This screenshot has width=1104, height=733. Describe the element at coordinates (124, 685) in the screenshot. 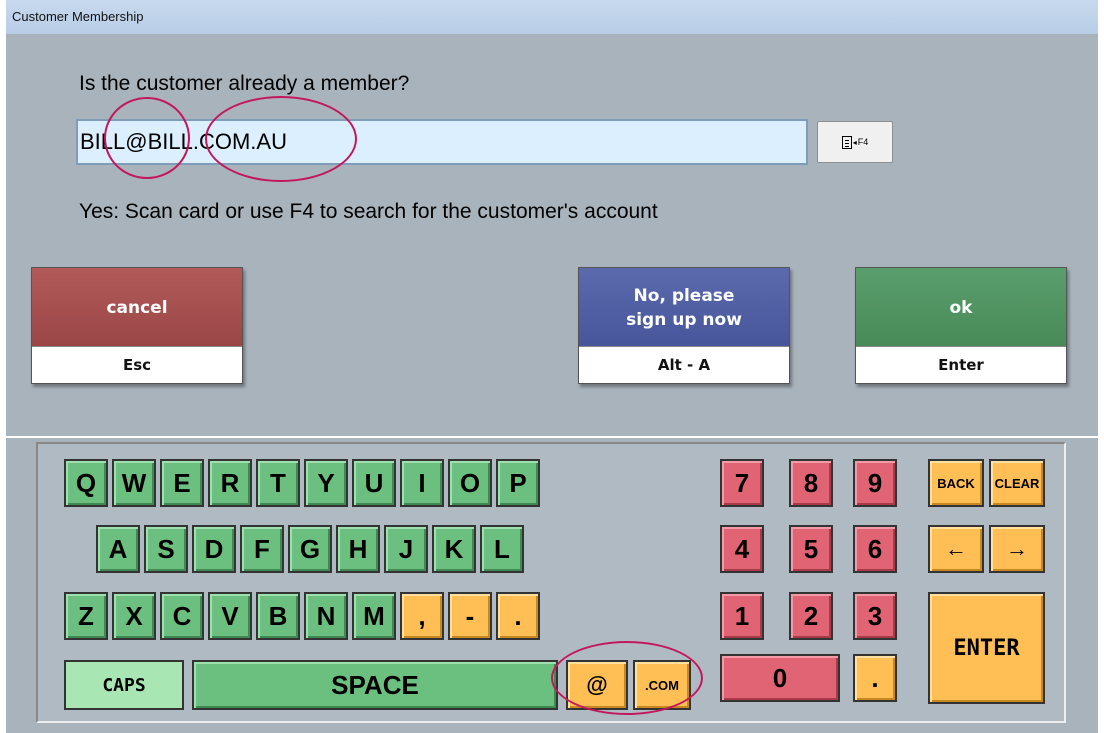

I see `caps-key: CAPS` at that location.